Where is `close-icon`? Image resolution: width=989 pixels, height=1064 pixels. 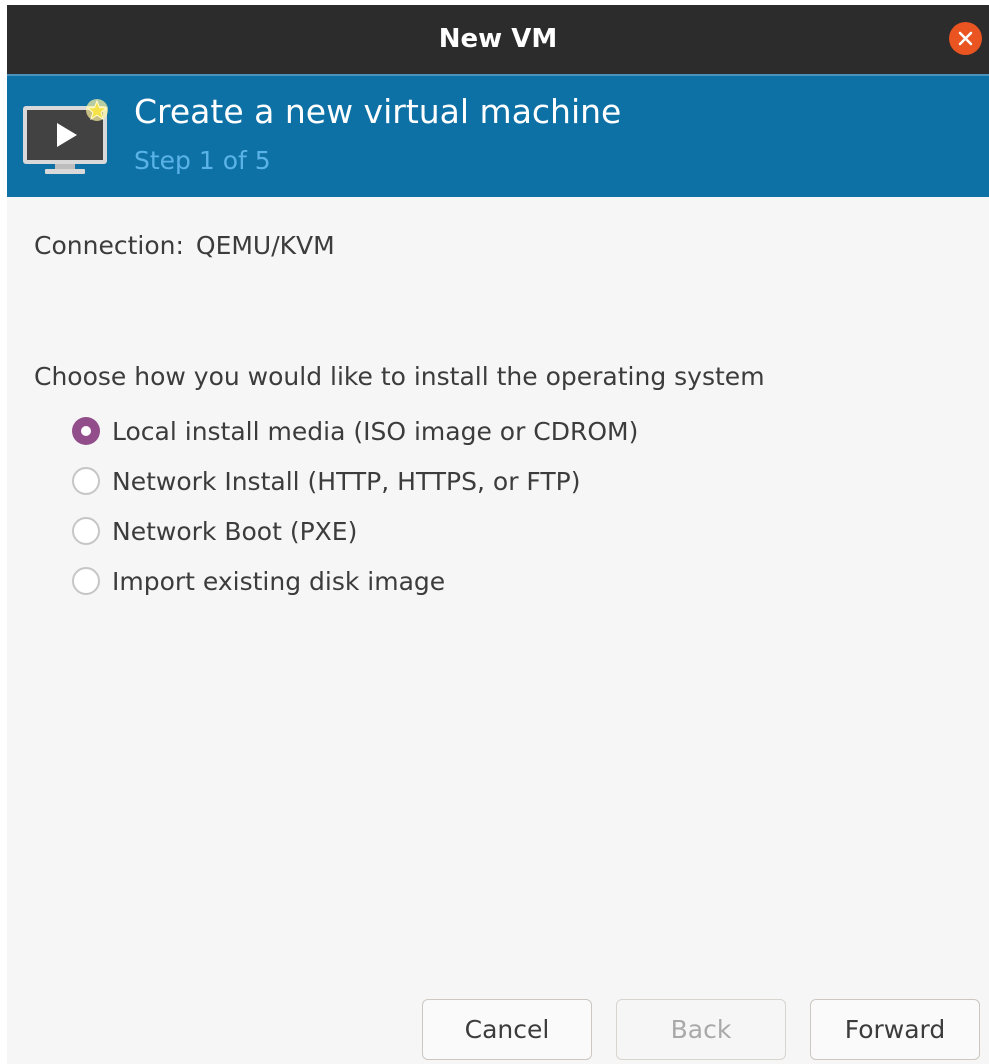 close-icon is located at coordinates (965, 38).